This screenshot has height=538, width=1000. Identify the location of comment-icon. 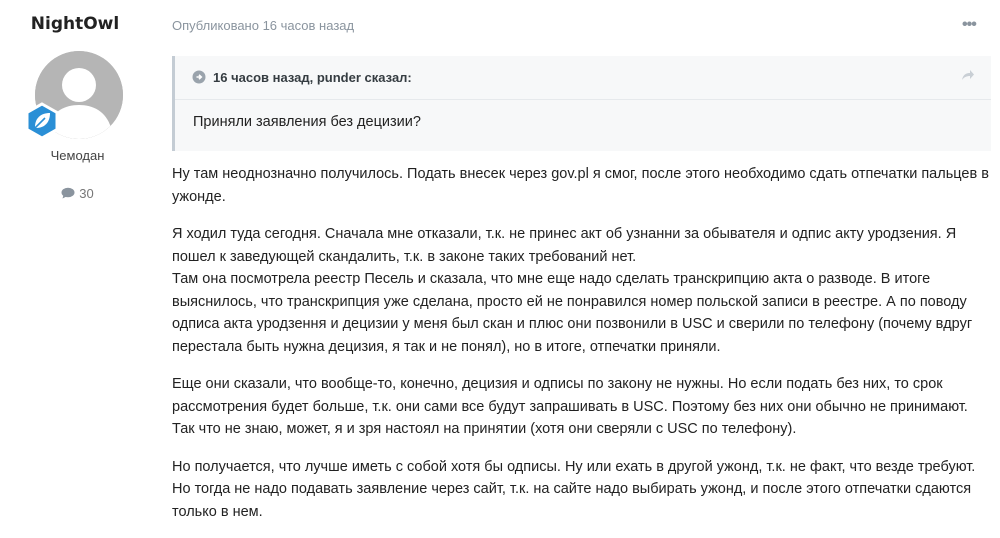
(68, 194).